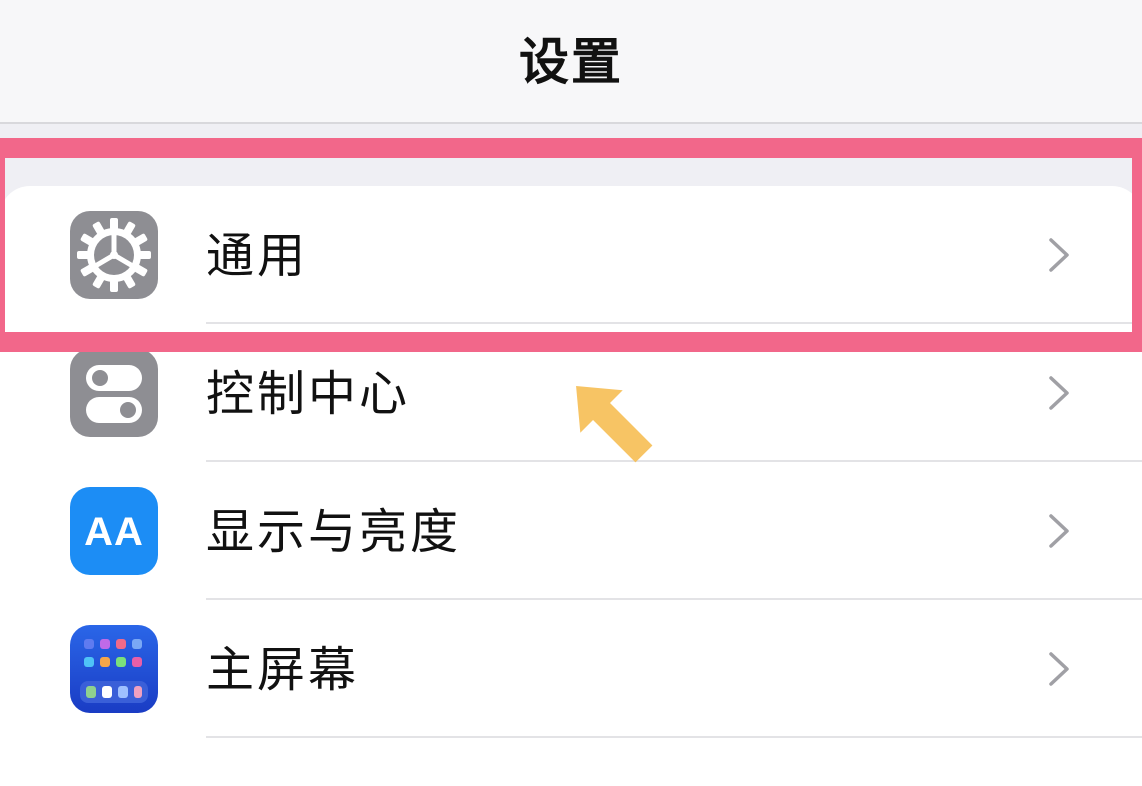 Image resolution: width=1142 pixels, height=786 pixels. What do you see at coordinates (674, 737) in the screenshot?
I see `row-separator` at bounding box center [674, 737].